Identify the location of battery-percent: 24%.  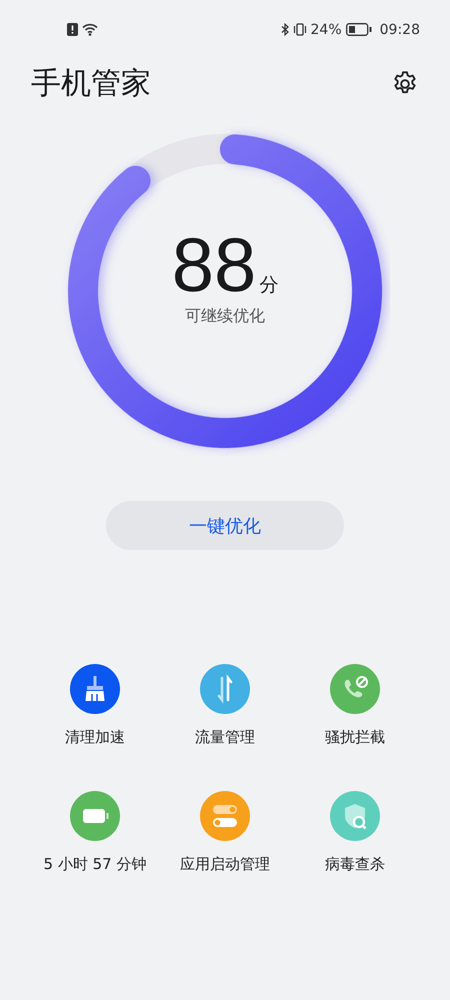
(326, 30).